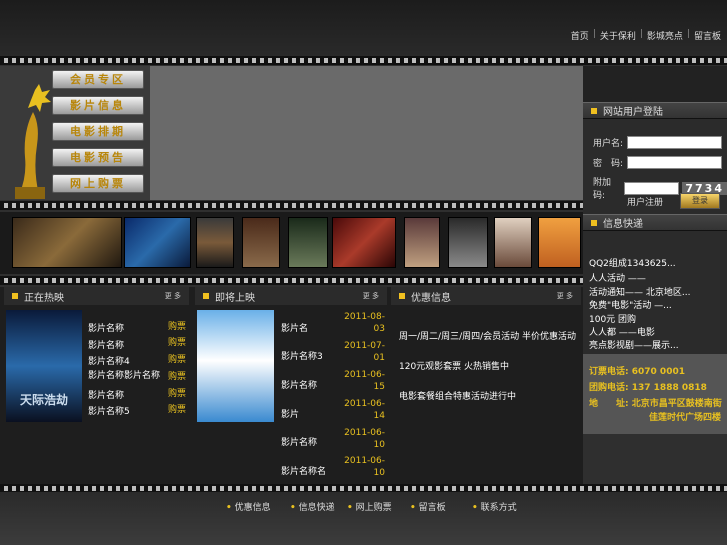 This screenshot has width=727, height=545. What do you see at coordinates (622, 331) in the screenshot?
I see `news-item: 人人都 ——电影` at bounding box center [622, 331].